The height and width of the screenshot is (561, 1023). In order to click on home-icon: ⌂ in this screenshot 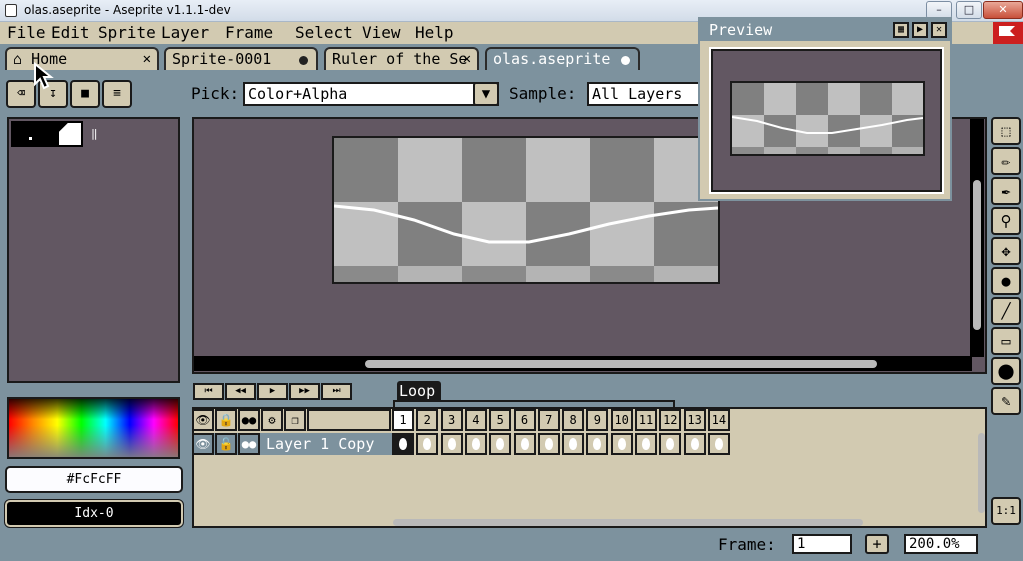, I will do `click(18, 59)`.